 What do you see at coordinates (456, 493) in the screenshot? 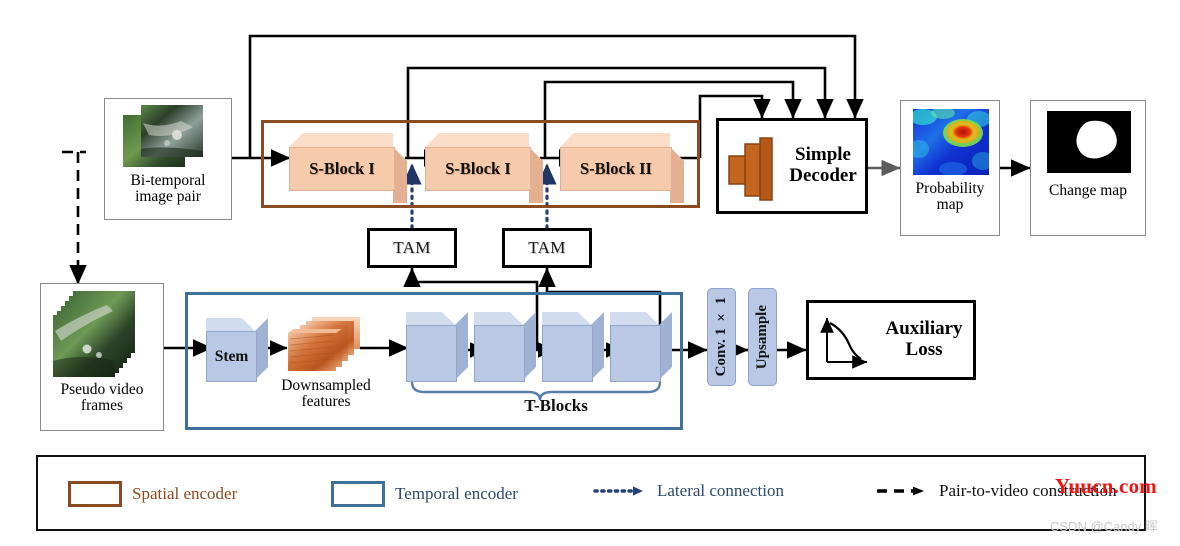
I see `legend-label-temporal-encoder: Temporal encoder` at bounding box center [456, 493].